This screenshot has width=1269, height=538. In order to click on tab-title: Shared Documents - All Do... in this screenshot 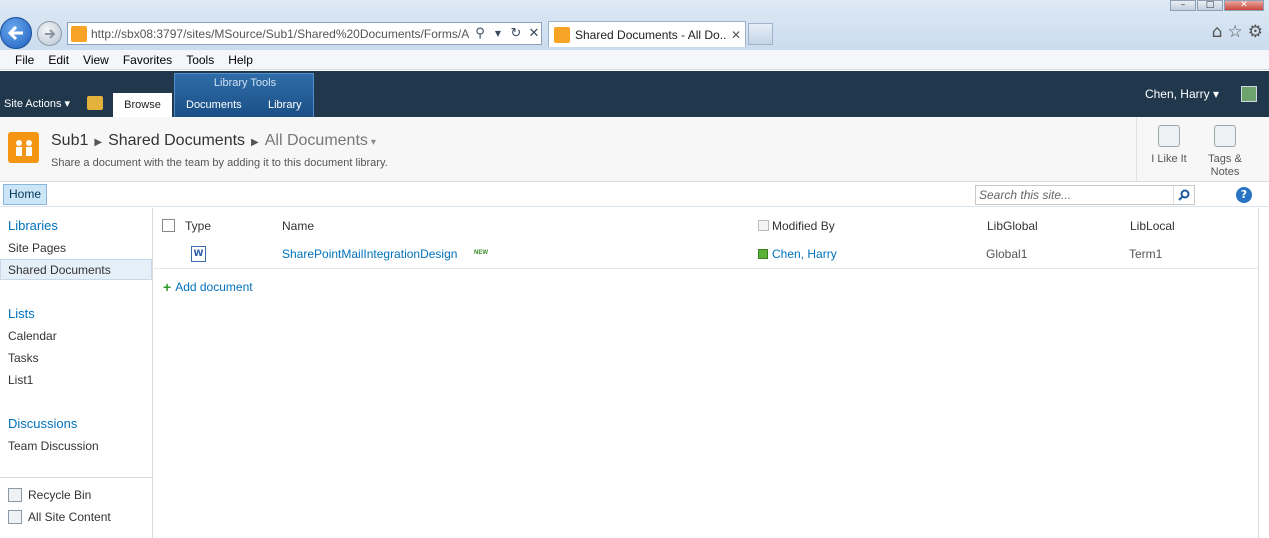, I will do `click(651, 34)`.